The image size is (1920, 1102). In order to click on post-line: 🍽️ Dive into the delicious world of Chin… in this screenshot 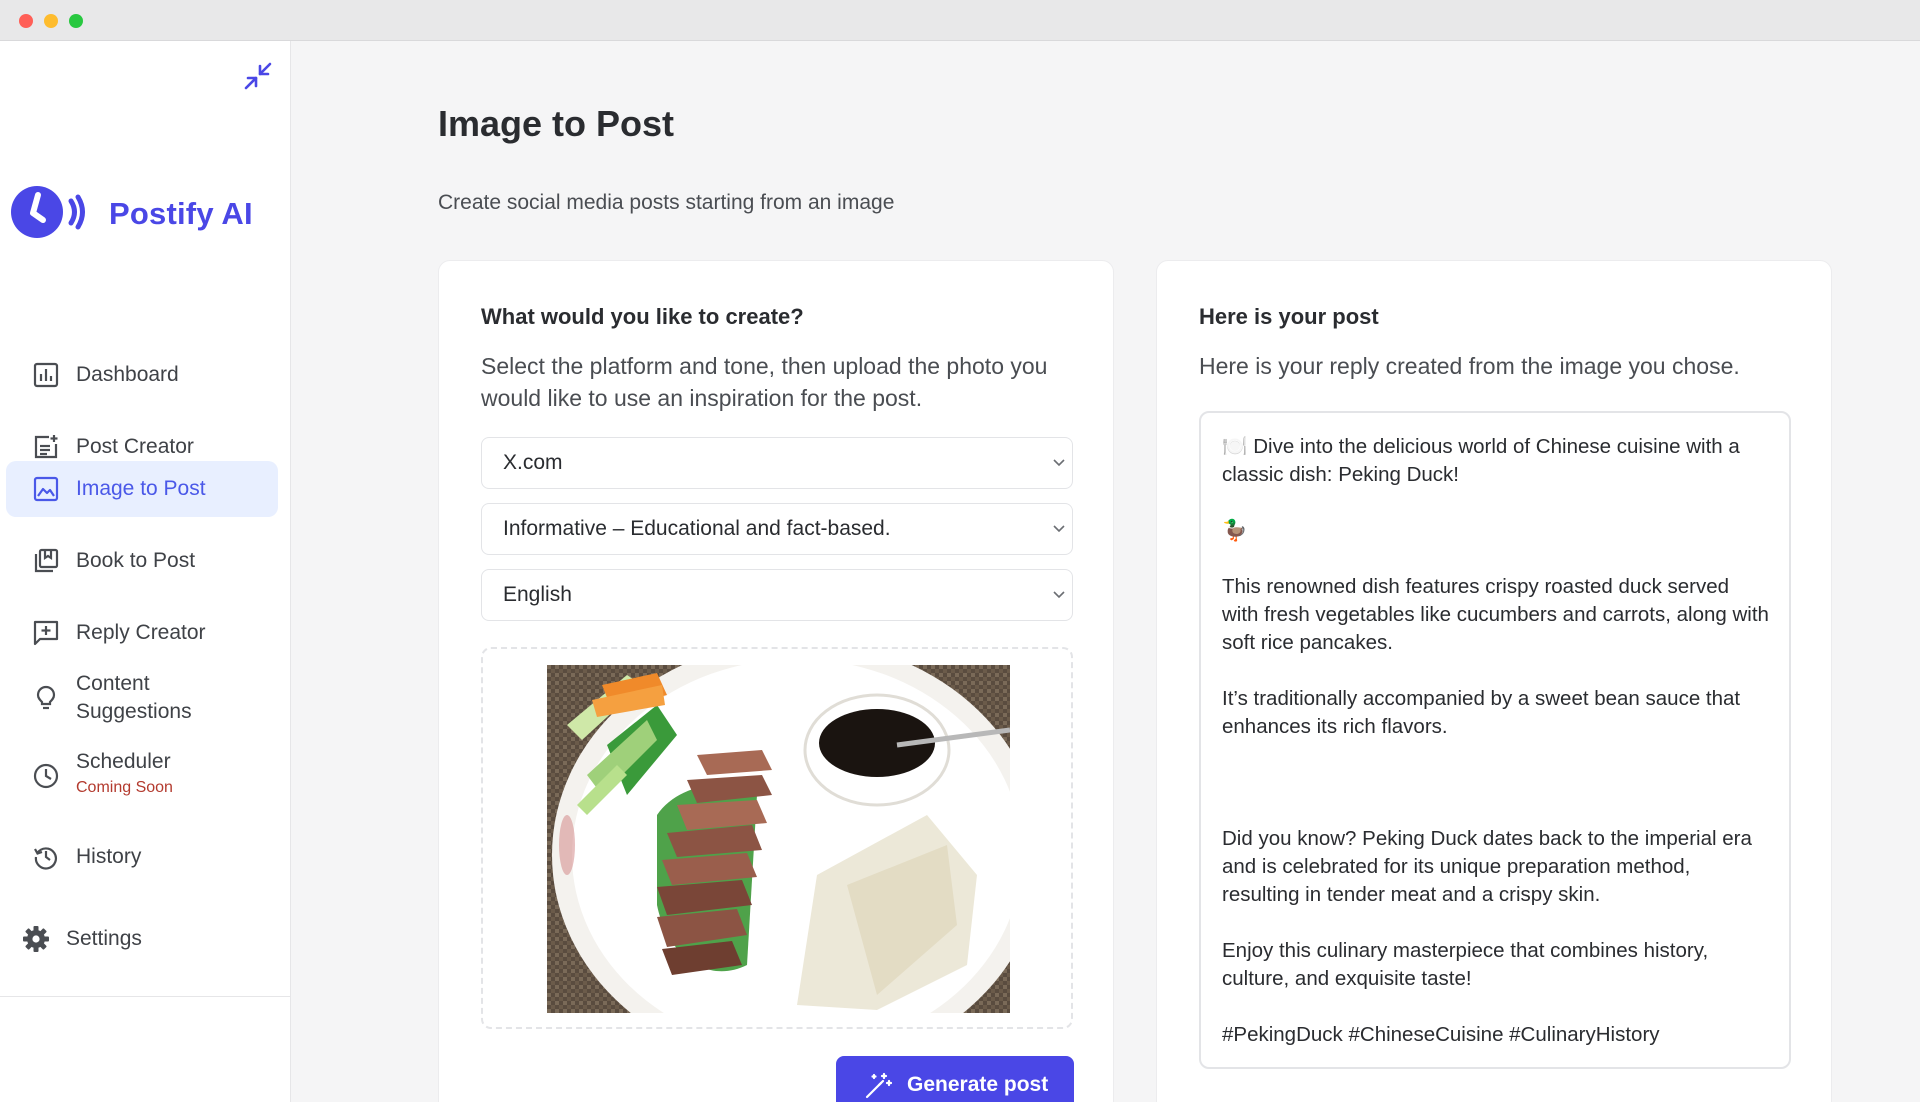, I will do `click(1484, 460)`.